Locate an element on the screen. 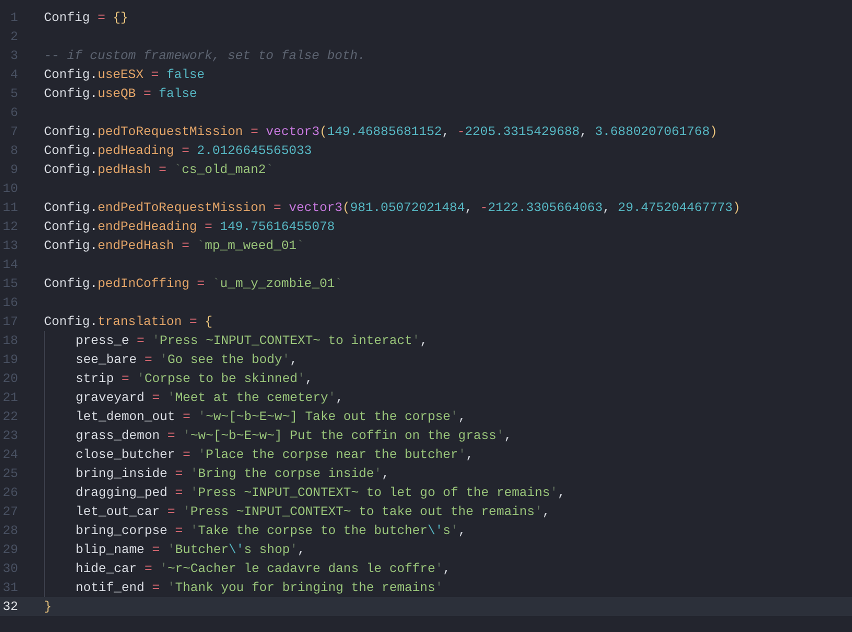 The image size is (852, 632). code-line: Config.useQB = false is located at coordinates (121, 94).